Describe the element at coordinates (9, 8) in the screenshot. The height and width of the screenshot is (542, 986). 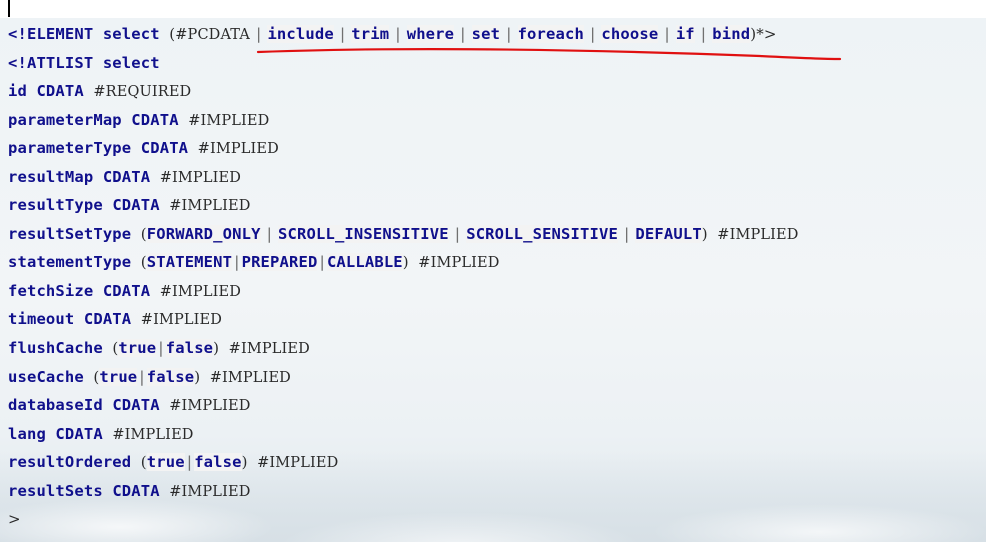
I see `text-cursor` at that location.